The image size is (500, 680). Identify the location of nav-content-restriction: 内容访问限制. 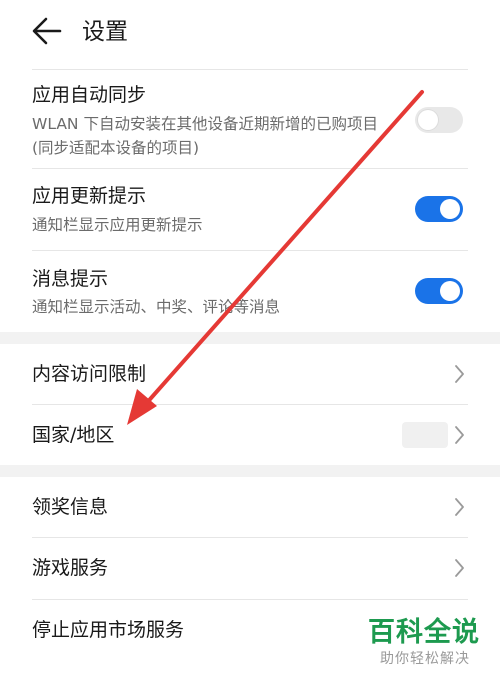
(250, 374).